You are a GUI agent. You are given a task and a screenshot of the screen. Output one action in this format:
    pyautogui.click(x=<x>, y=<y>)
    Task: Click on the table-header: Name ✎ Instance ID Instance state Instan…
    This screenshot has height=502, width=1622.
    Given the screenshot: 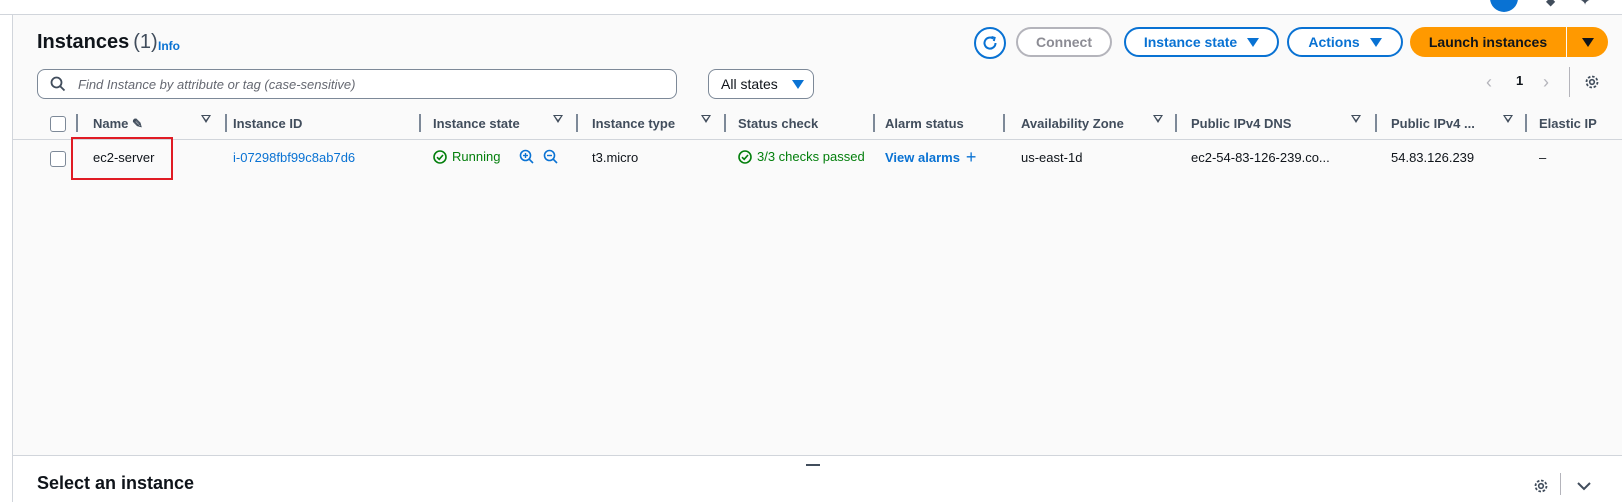 What is the action you would take?
    pyautogui.click(x=817, y=124)
    